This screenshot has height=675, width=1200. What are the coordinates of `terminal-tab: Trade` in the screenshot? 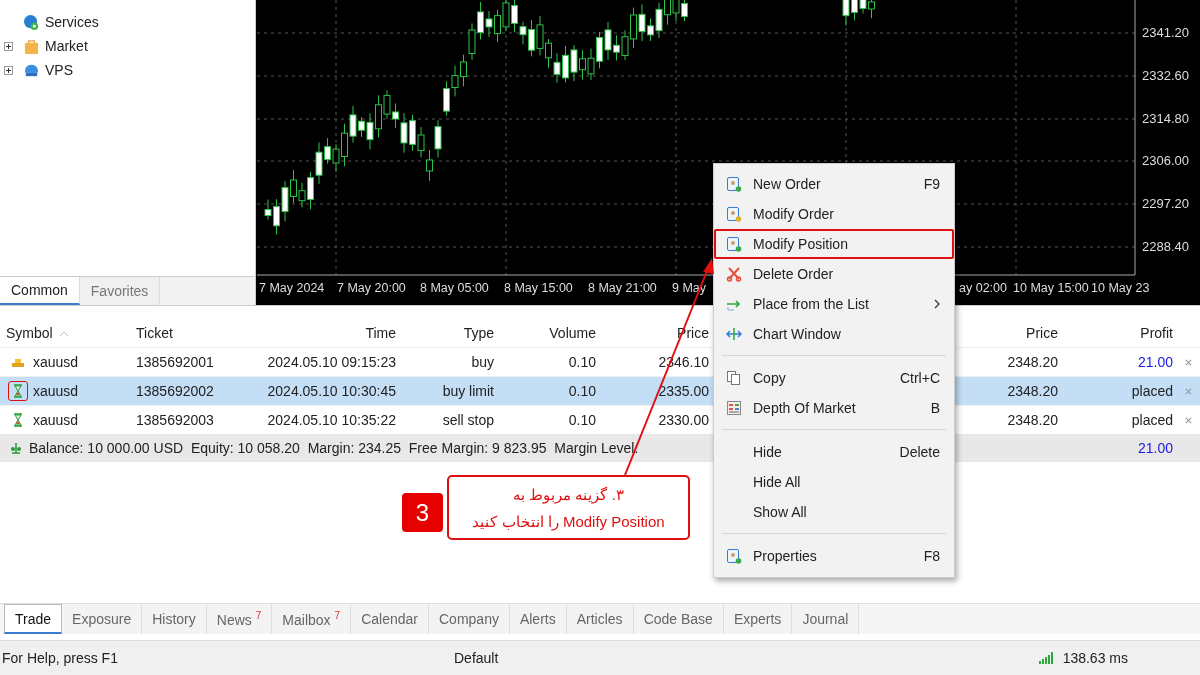 It's located at (33, 619).